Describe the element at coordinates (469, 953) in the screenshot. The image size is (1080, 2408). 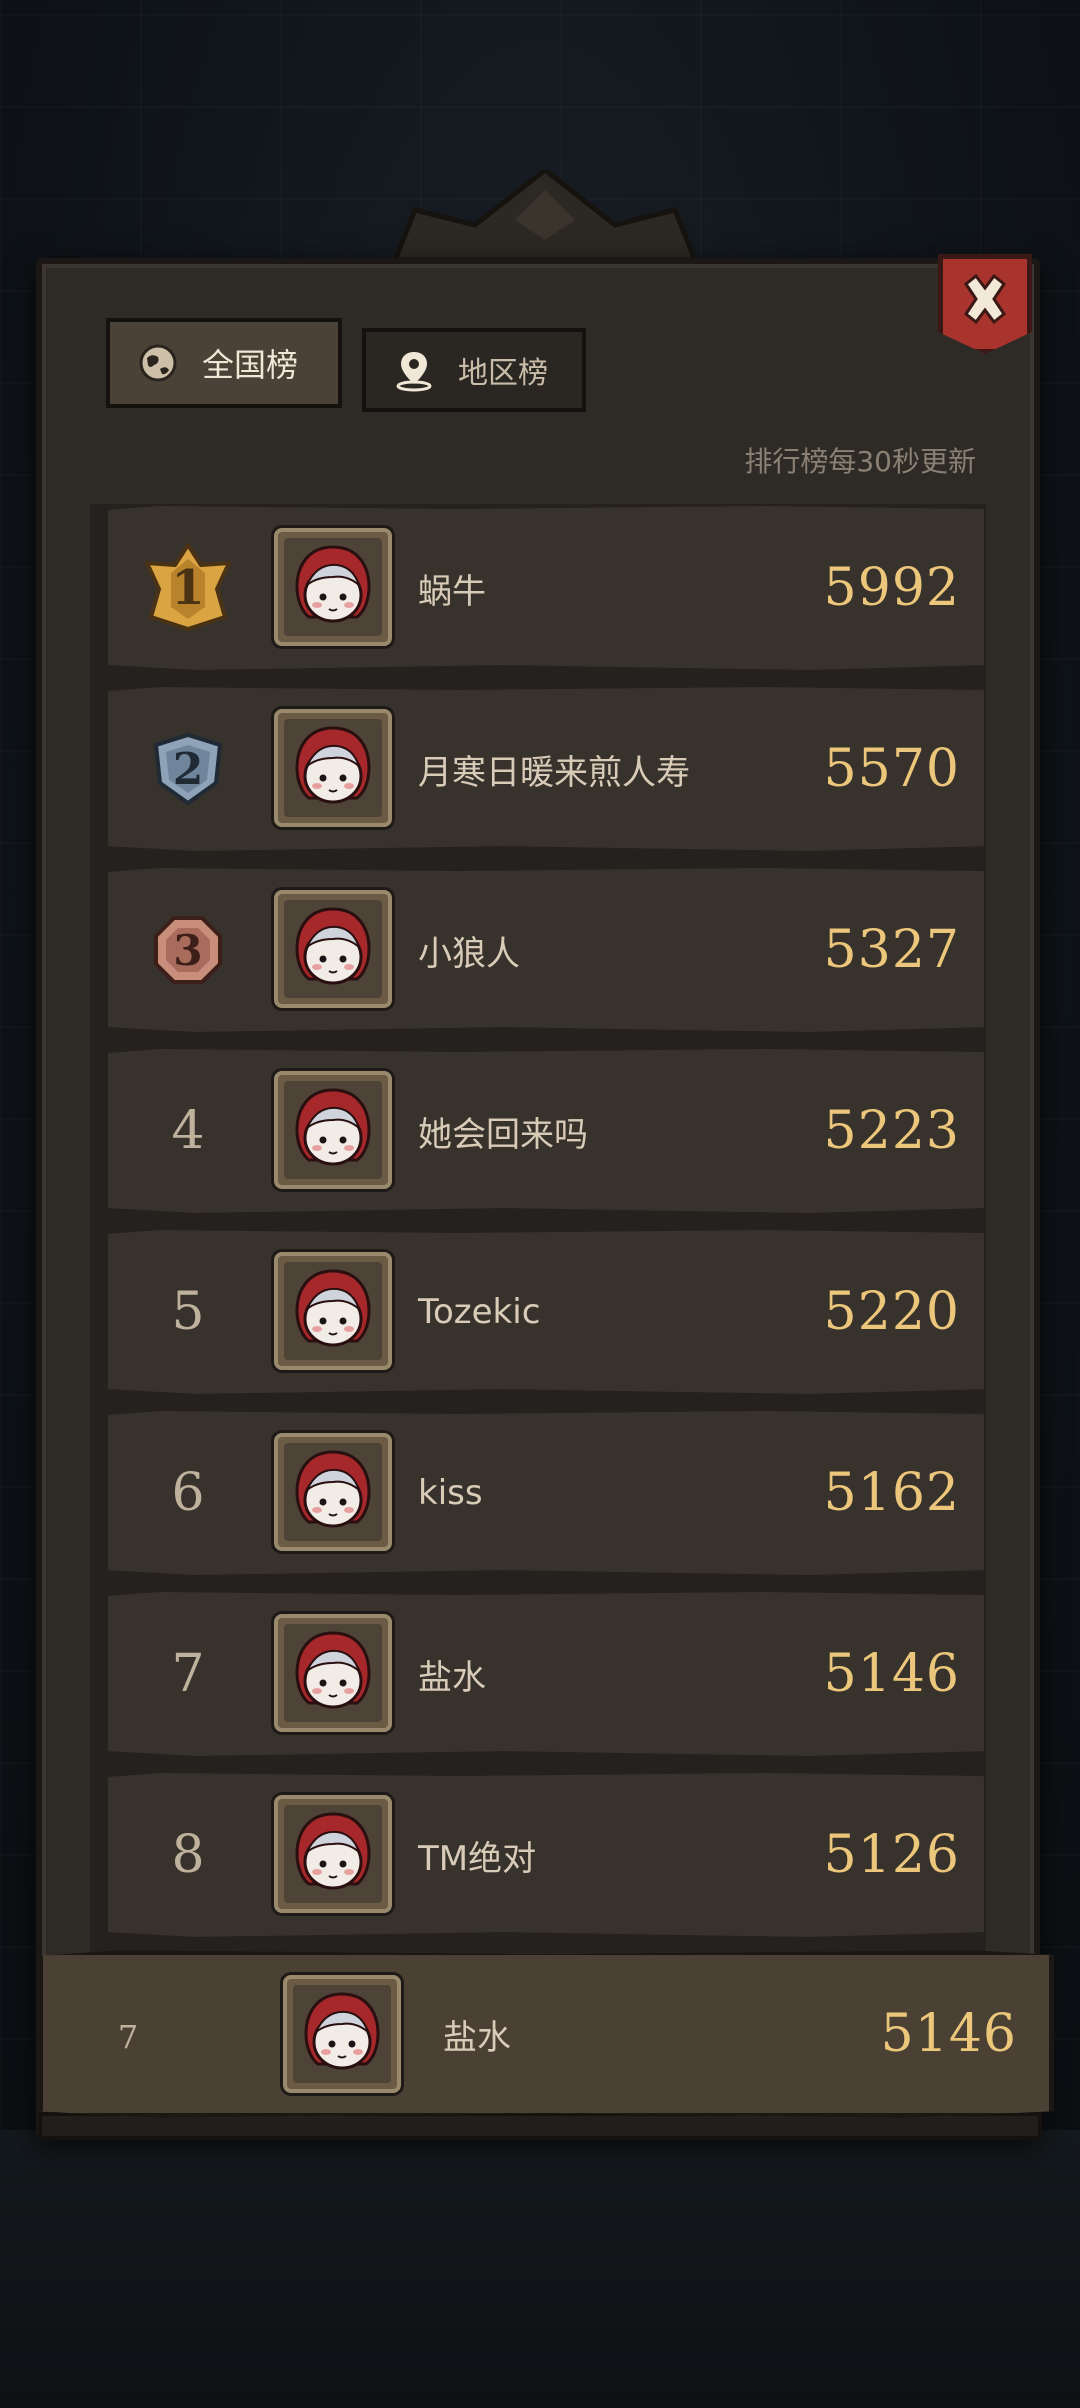
I see `player-name: 小狼人` at that location.